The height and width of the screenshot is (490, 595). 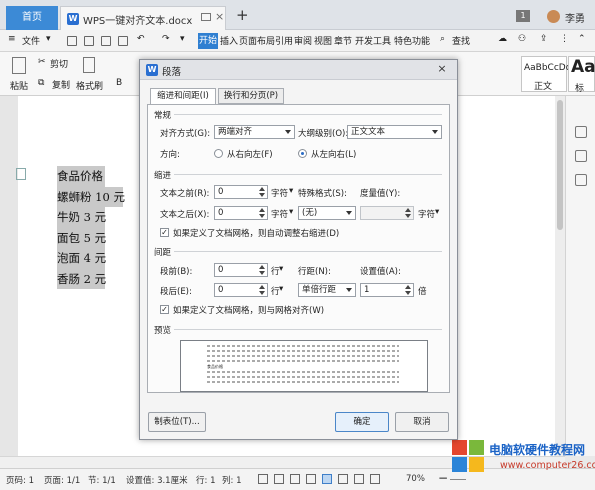 What do you see at coordinates (89, 41) in the screenshot?
I see `output-pdf-icon` at bounding box center [89, 41].